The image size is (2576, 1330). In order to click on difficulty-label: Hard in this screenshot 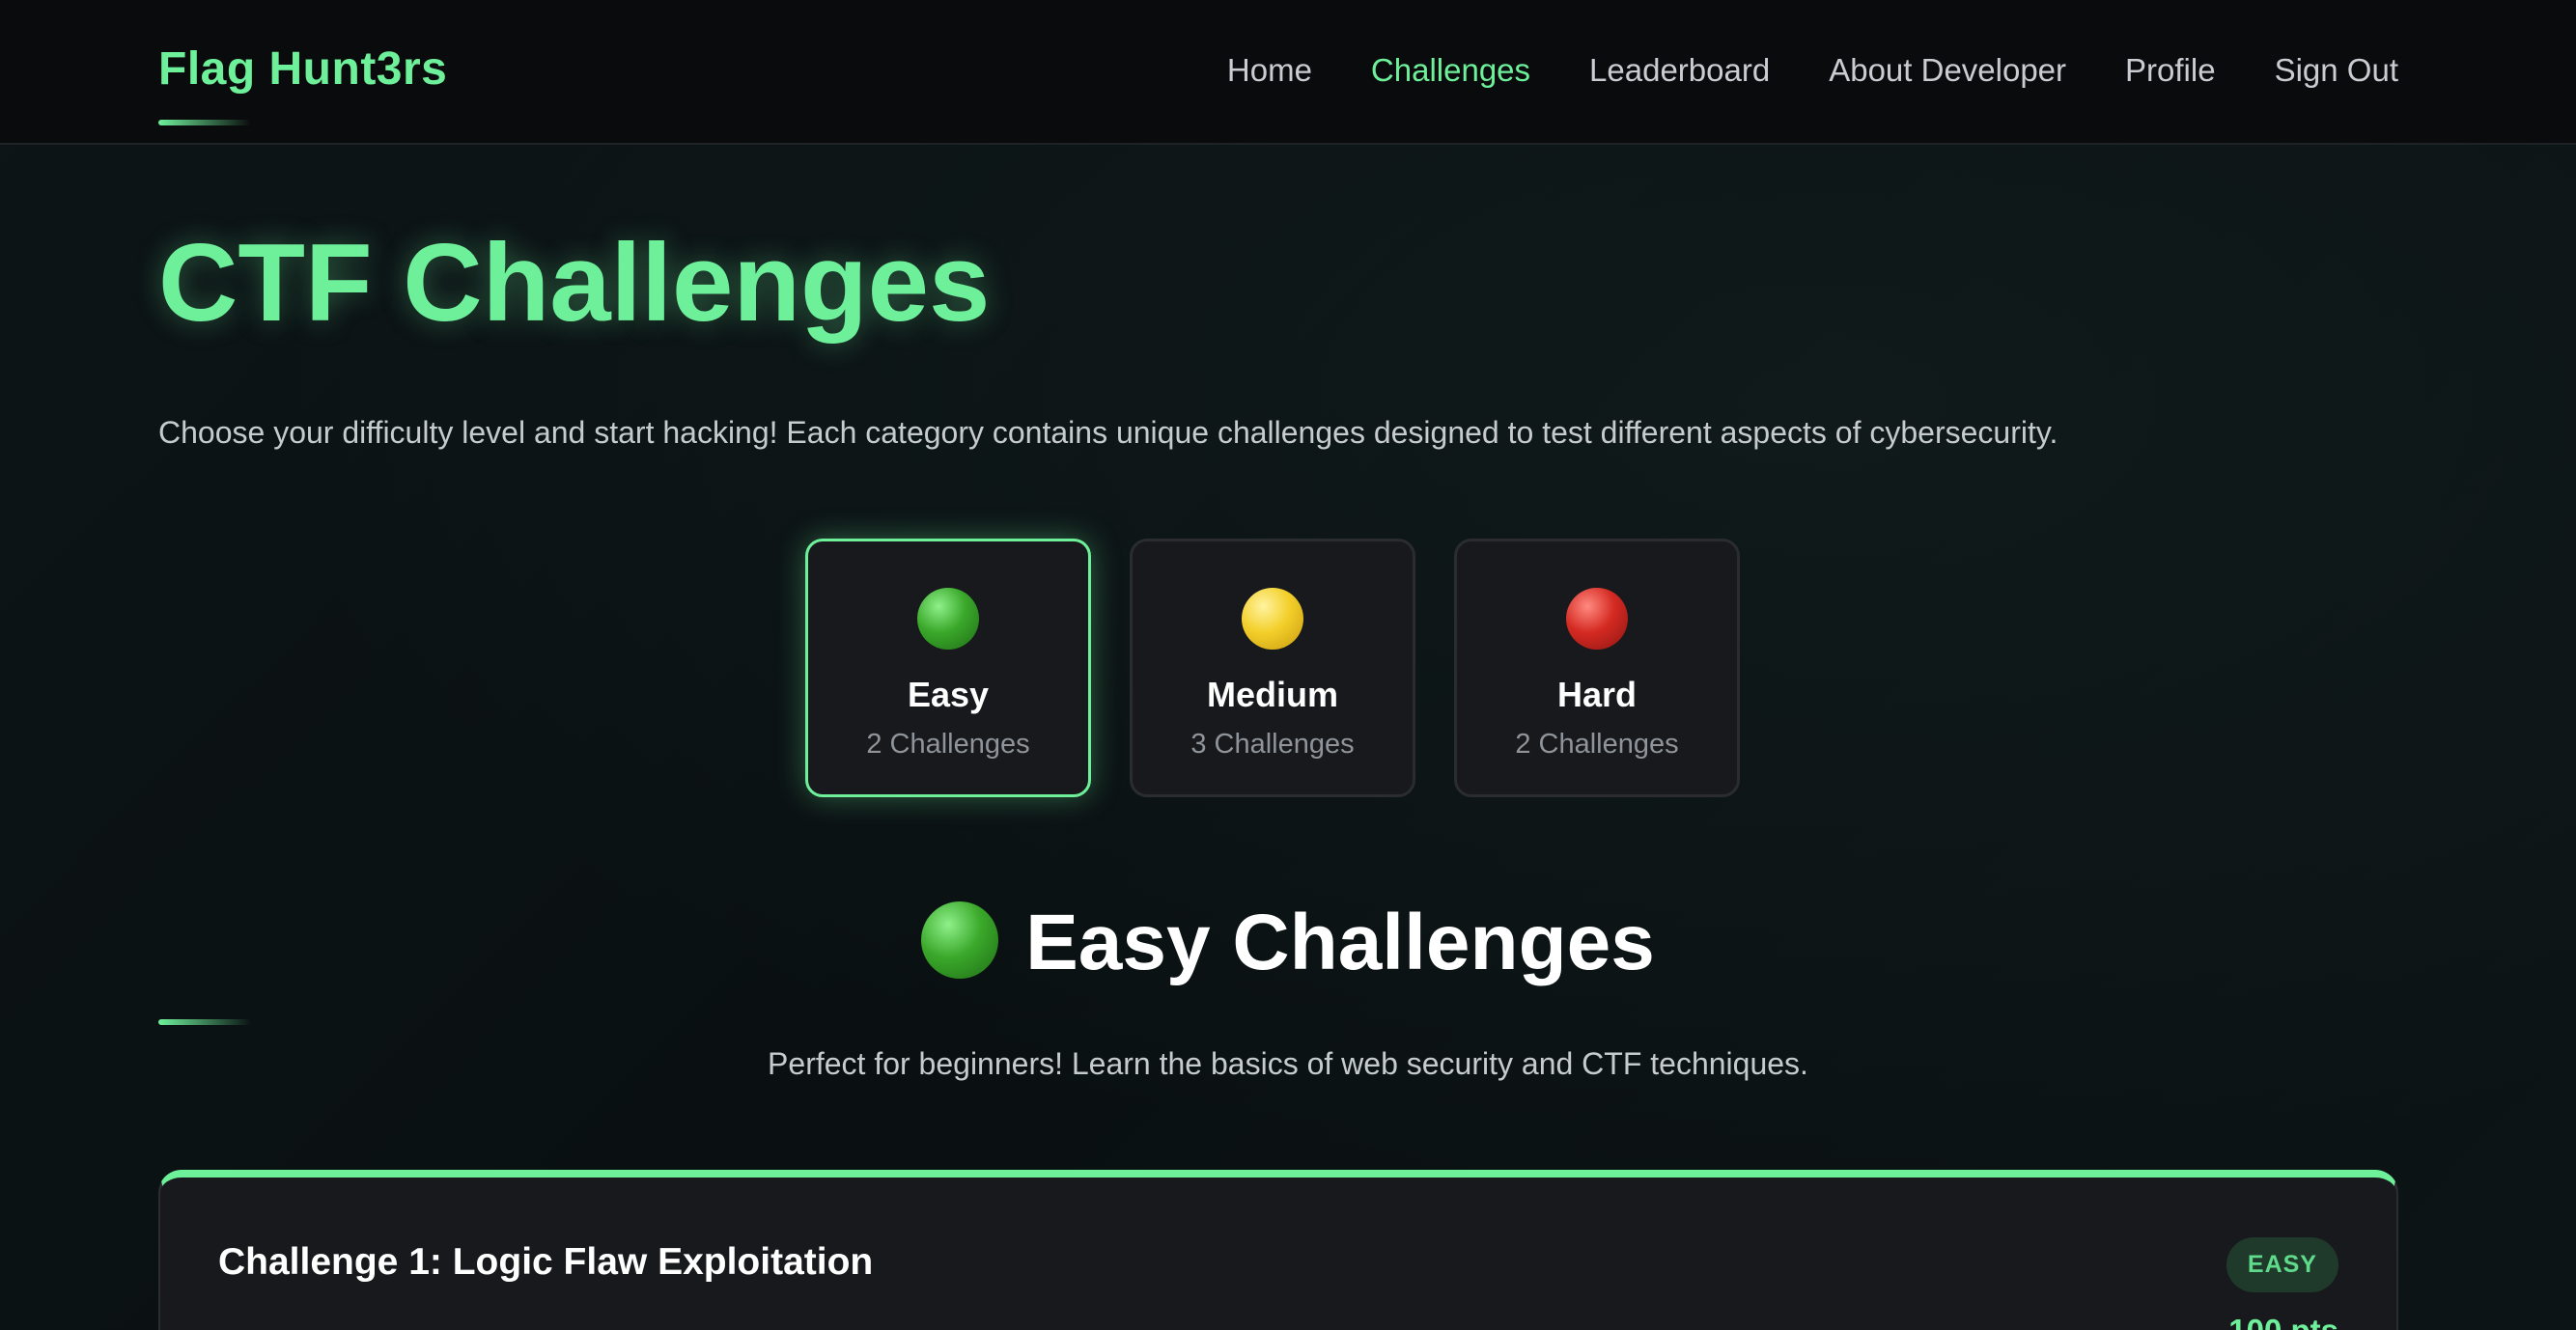, I will do `click(1597, 694)`.